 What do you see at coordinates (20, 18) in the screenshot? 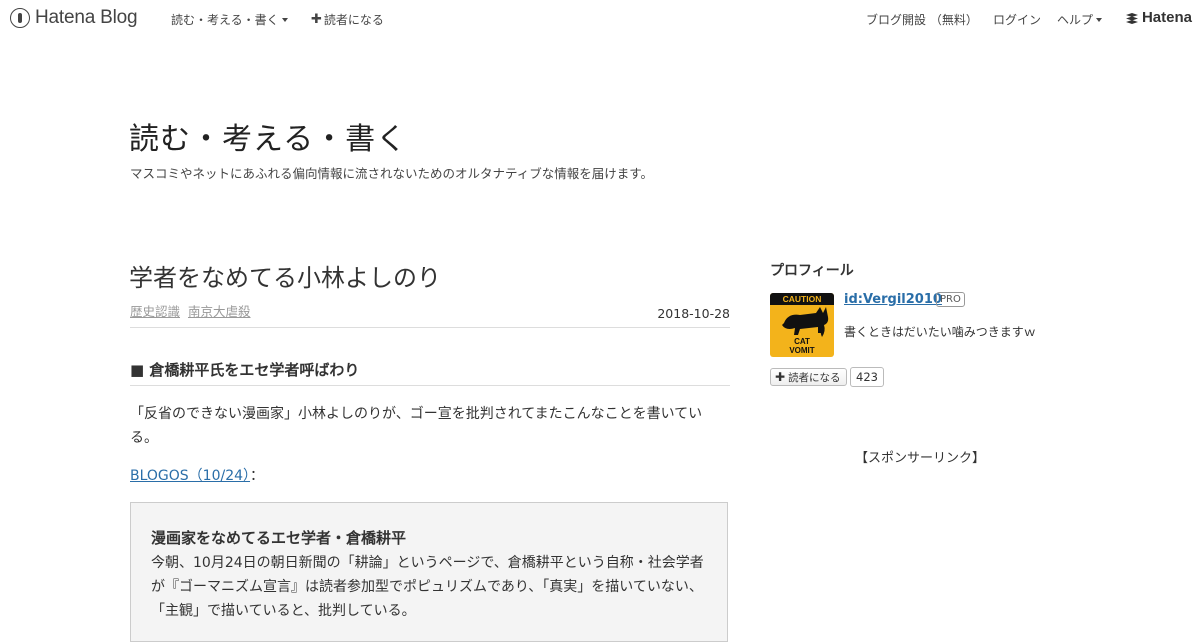
I see `hatena-blog-icon` at bounding box center [20, 18].